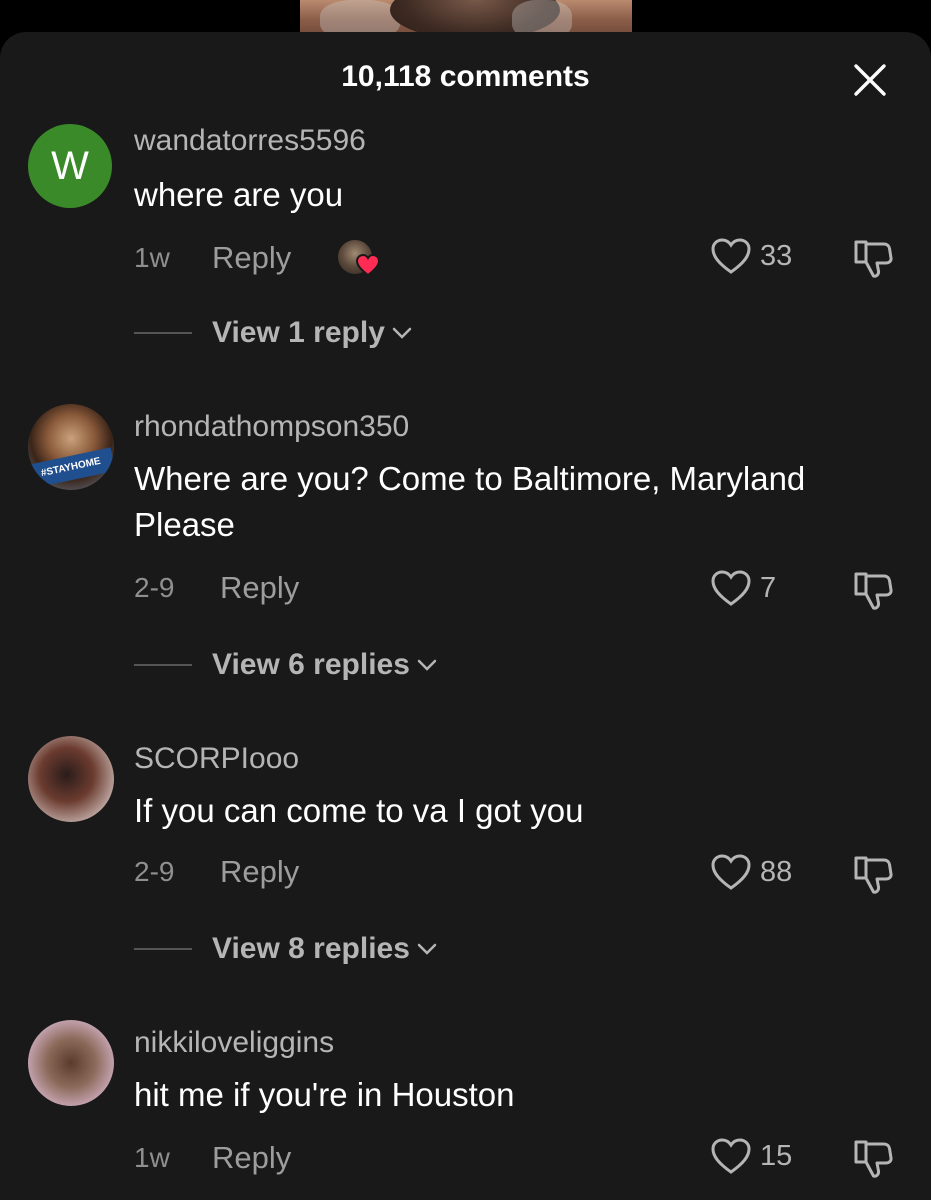  Describe the element at coordinates (368, 265) in the screenshot. I see `creator-liked-heart-icon` at that location.